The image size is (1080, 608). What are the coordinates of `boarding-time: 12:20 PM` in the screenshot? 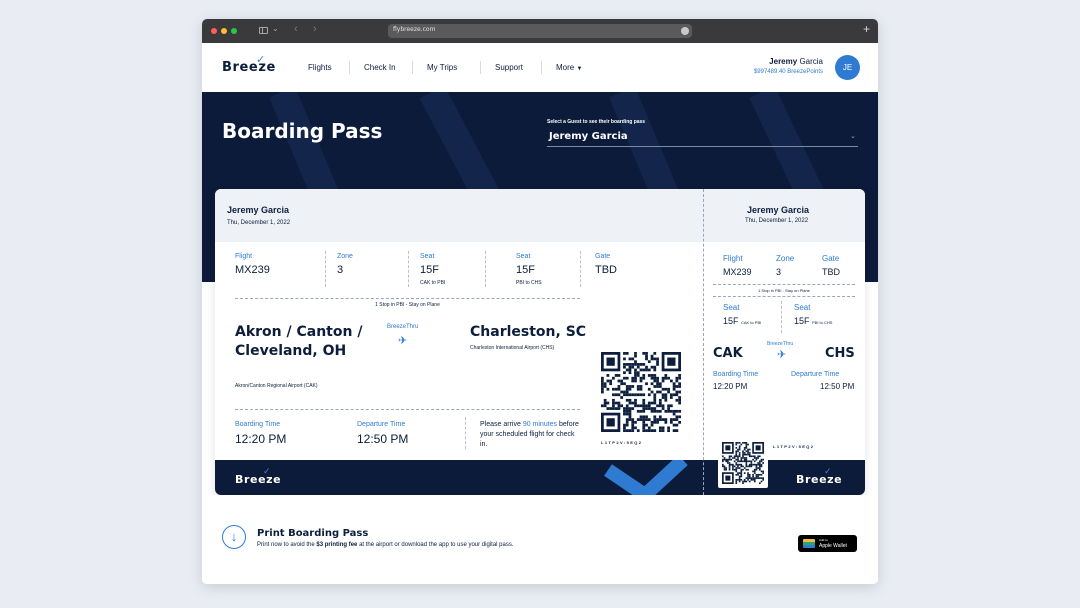 It's located at (261, 439).